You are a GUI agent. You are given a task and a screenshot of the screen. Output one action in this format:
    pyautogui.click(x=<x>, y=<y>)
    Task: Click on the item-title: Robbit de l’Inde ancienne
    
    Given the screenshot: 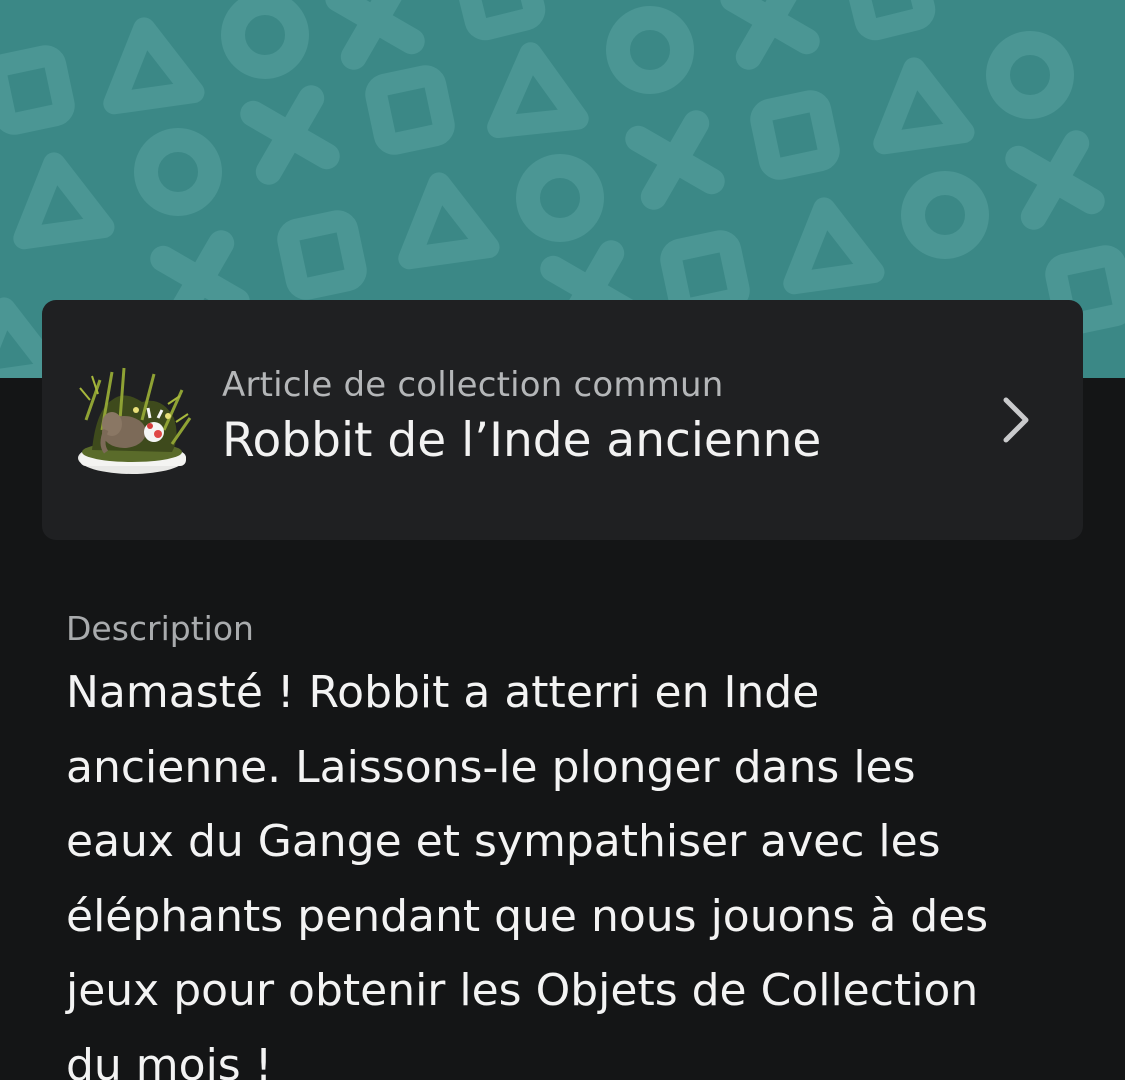 What is the action you would take?
    pyautogui.click(x=522, y=440)
    